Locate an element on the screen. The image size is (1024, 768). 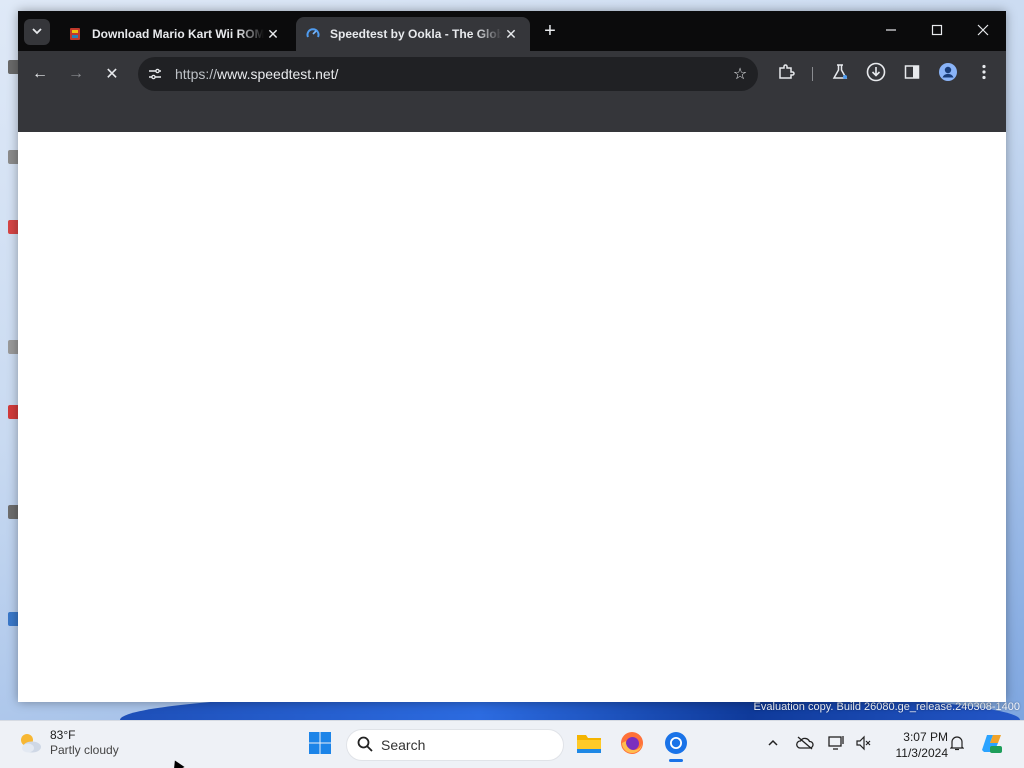
flask-icon is located at coordinates (840, 74).